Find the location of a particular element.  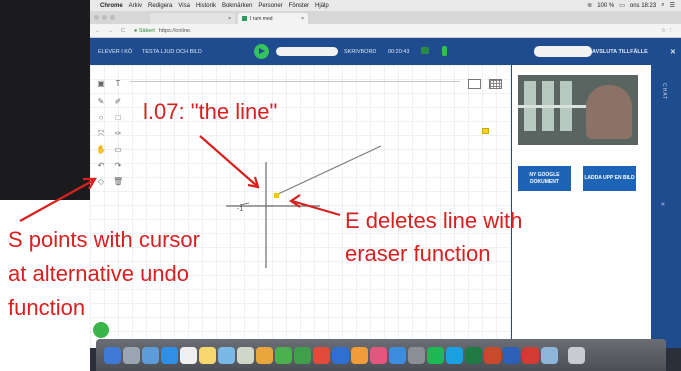

wifi-icon: ≋ is located at coordinates (589, 5).